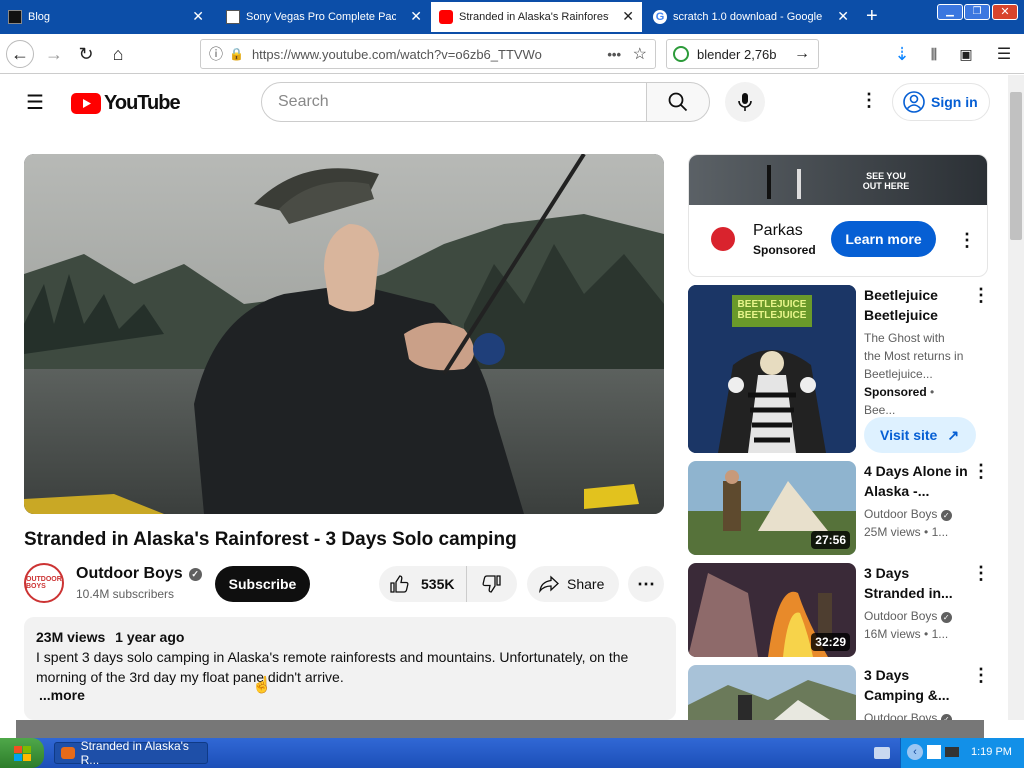 This screenshot has height=768, width=1024. What do you see at coordinates (872, 16) in the screenshot?
I see `new-tab-button: +` at bounding box center [872, 16].